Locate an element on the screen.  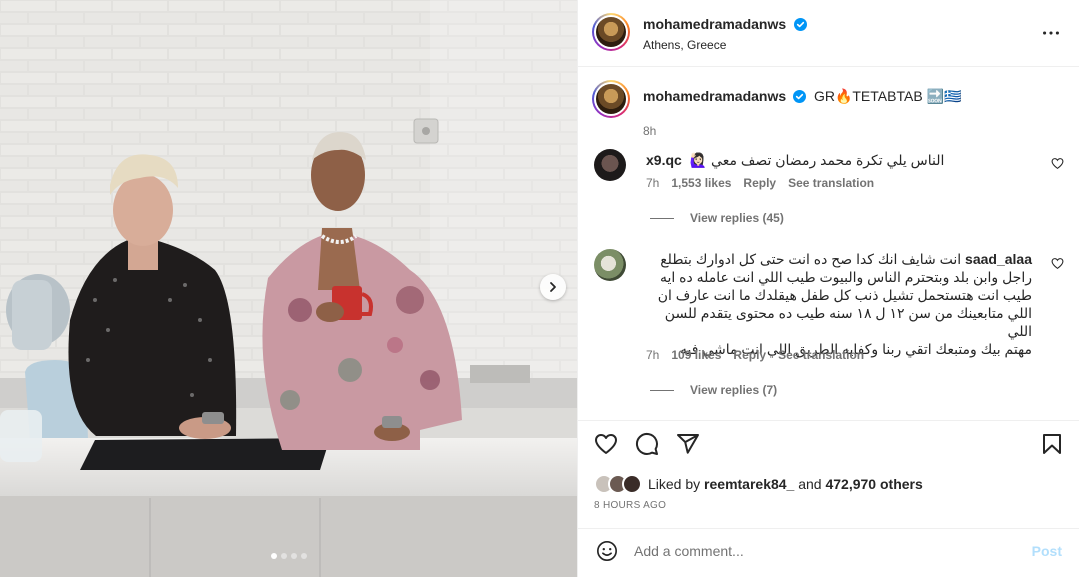
comment-likes: 109 likes is located at coordinates (696, 355).